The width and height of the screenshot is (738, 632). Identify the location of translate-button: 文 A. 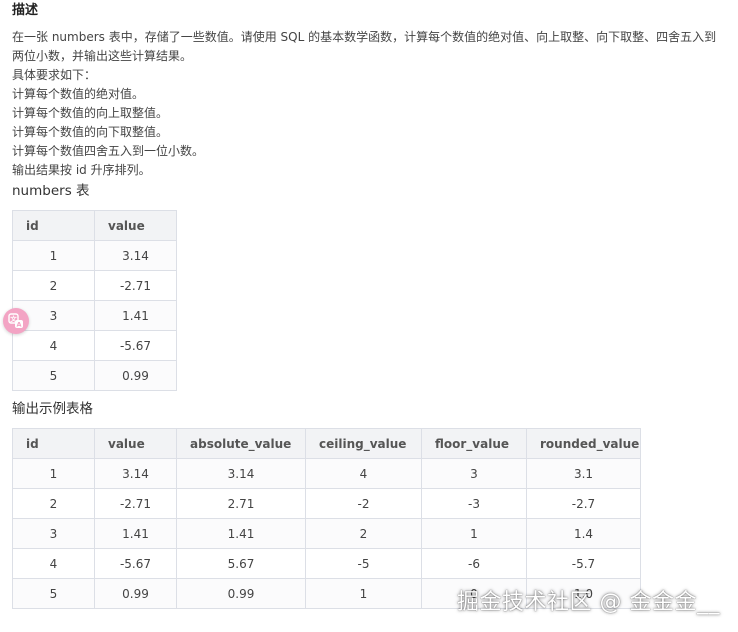
(16, 321).